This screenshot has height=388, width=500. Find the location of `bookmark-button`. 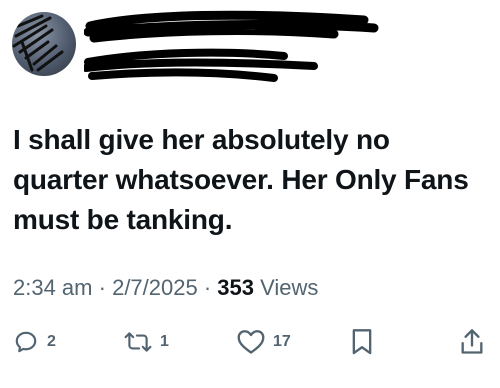

bookmark-button is located at coordinates (362, 342).